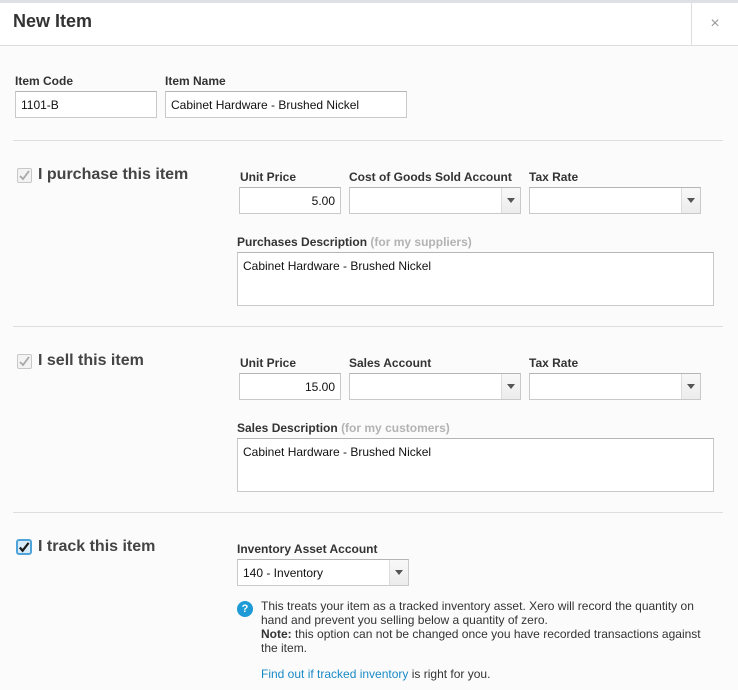 The image size is (738, 690). I want to click on purchase-tax-rate-label: Tax Rate, so click(554, 177).